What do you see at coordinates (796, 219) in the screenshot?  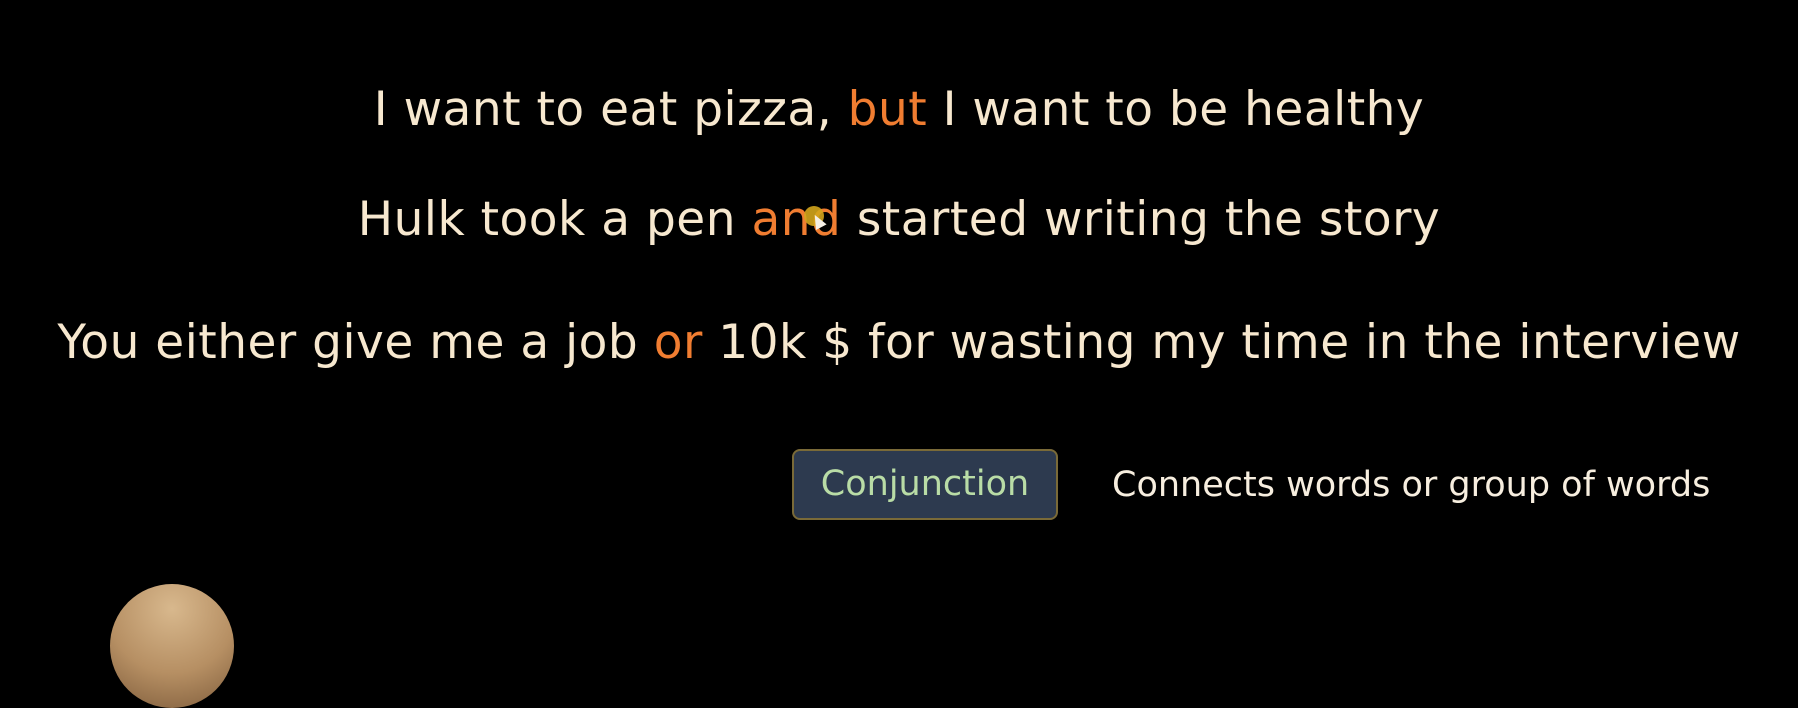 I see `conjunction-and: and` at bounding box center [796, 219].